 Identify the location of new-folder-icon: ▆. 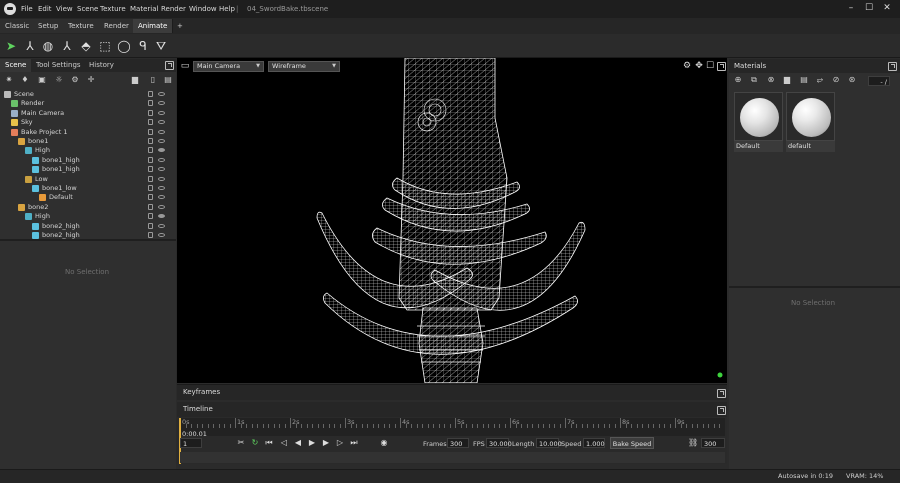
(135, 80).